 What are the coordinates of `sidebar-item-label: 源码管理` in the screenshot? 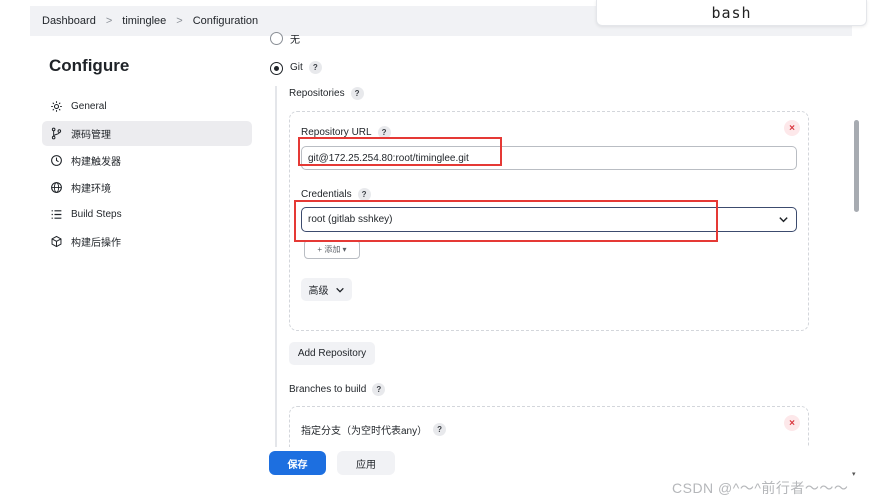 It's located at (91, 135).